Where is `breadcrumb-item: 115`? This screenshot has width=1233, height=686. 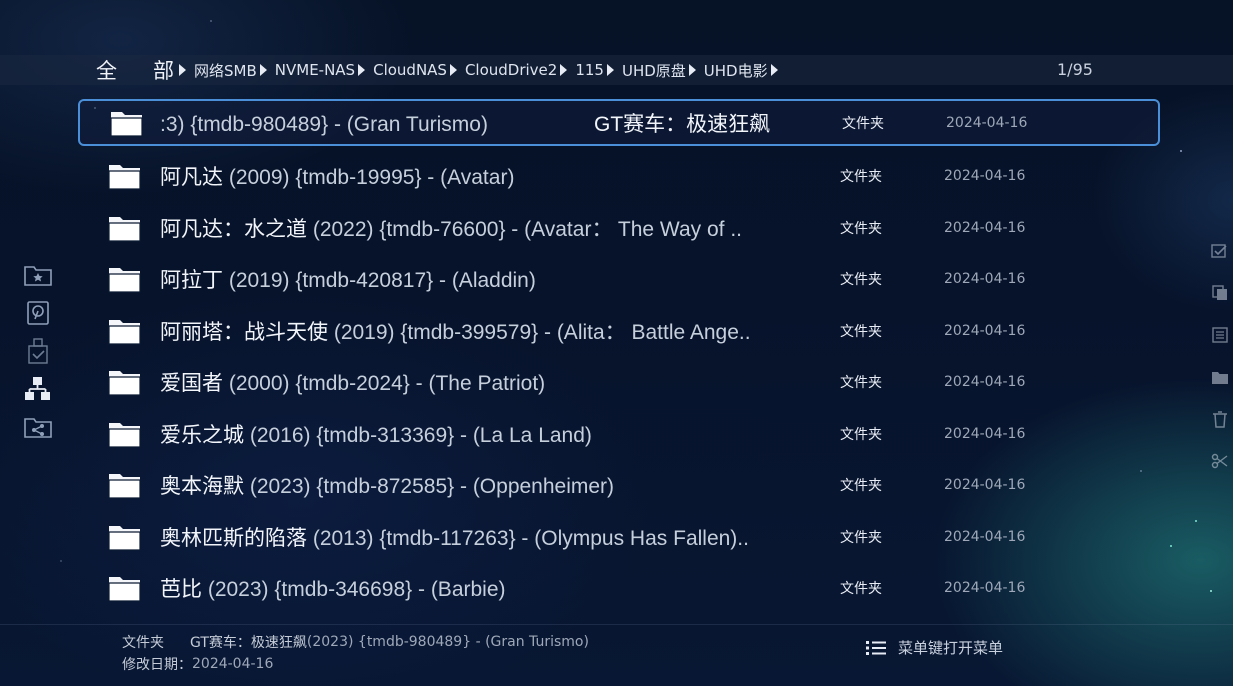
breadcrumb-item: 115 is located at coordinates (589, 70).